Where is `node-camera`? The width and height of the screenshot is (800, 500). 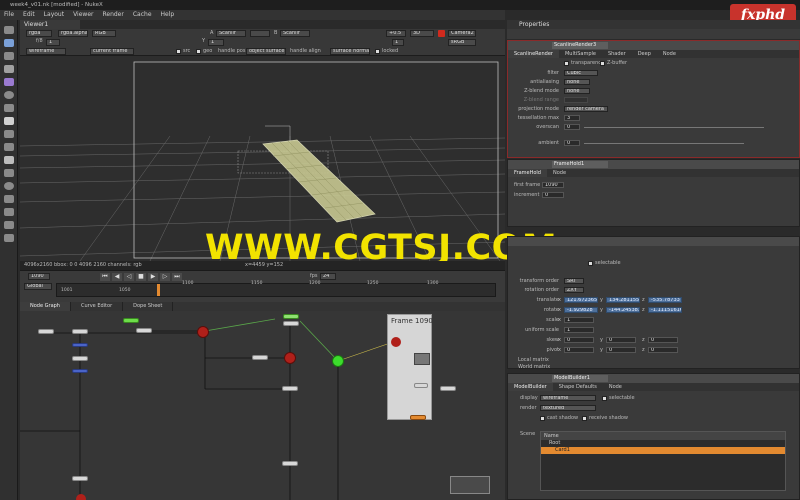 node-camera is located at coordinates (291, 316).